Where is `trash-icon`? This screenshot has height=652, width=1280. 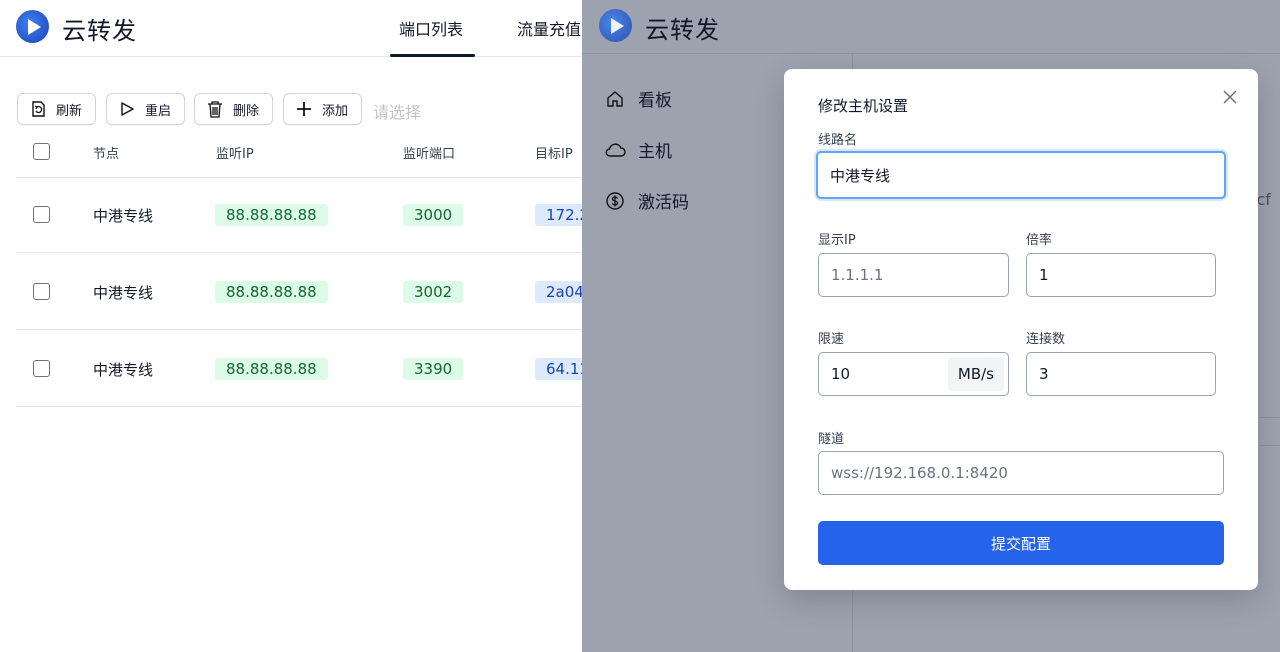 trash-icon is located at coordinates (215, 109).